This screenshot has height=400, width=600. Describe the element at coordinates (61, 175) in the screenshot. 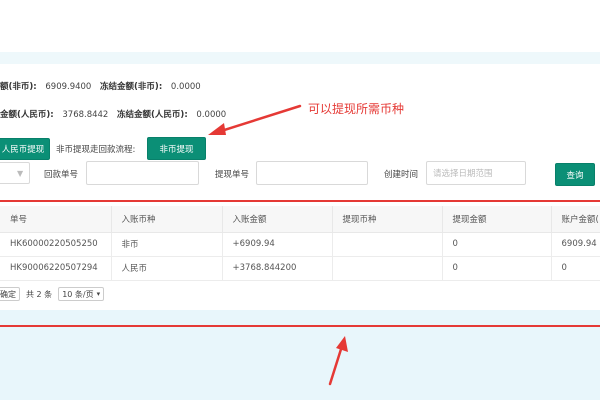

I see `return-no-label: 回款单号` at that location.